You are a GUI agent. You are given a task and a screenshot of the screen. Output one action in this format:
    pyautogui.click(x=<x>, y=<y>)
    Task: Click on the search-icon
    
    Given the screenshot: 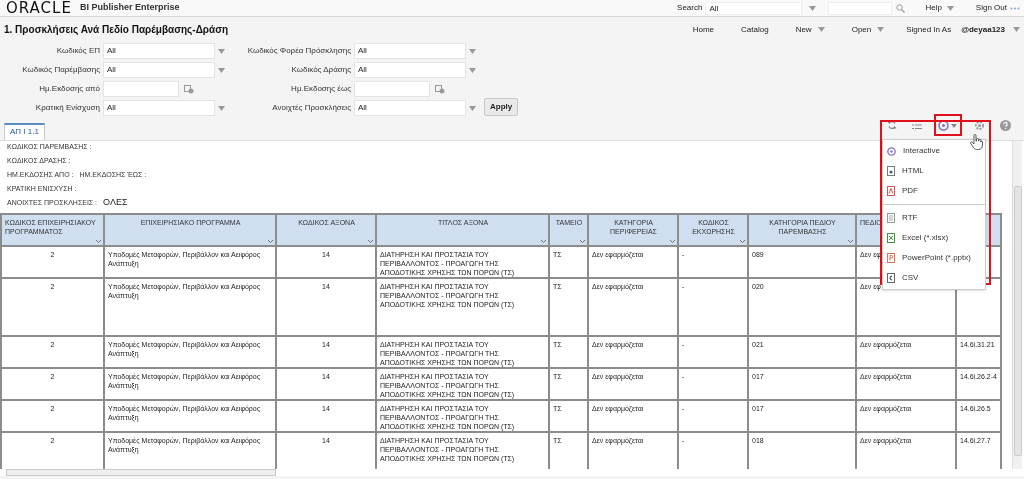 What is the action you would take?
    pyautogui.click(x=901, y=8)
    